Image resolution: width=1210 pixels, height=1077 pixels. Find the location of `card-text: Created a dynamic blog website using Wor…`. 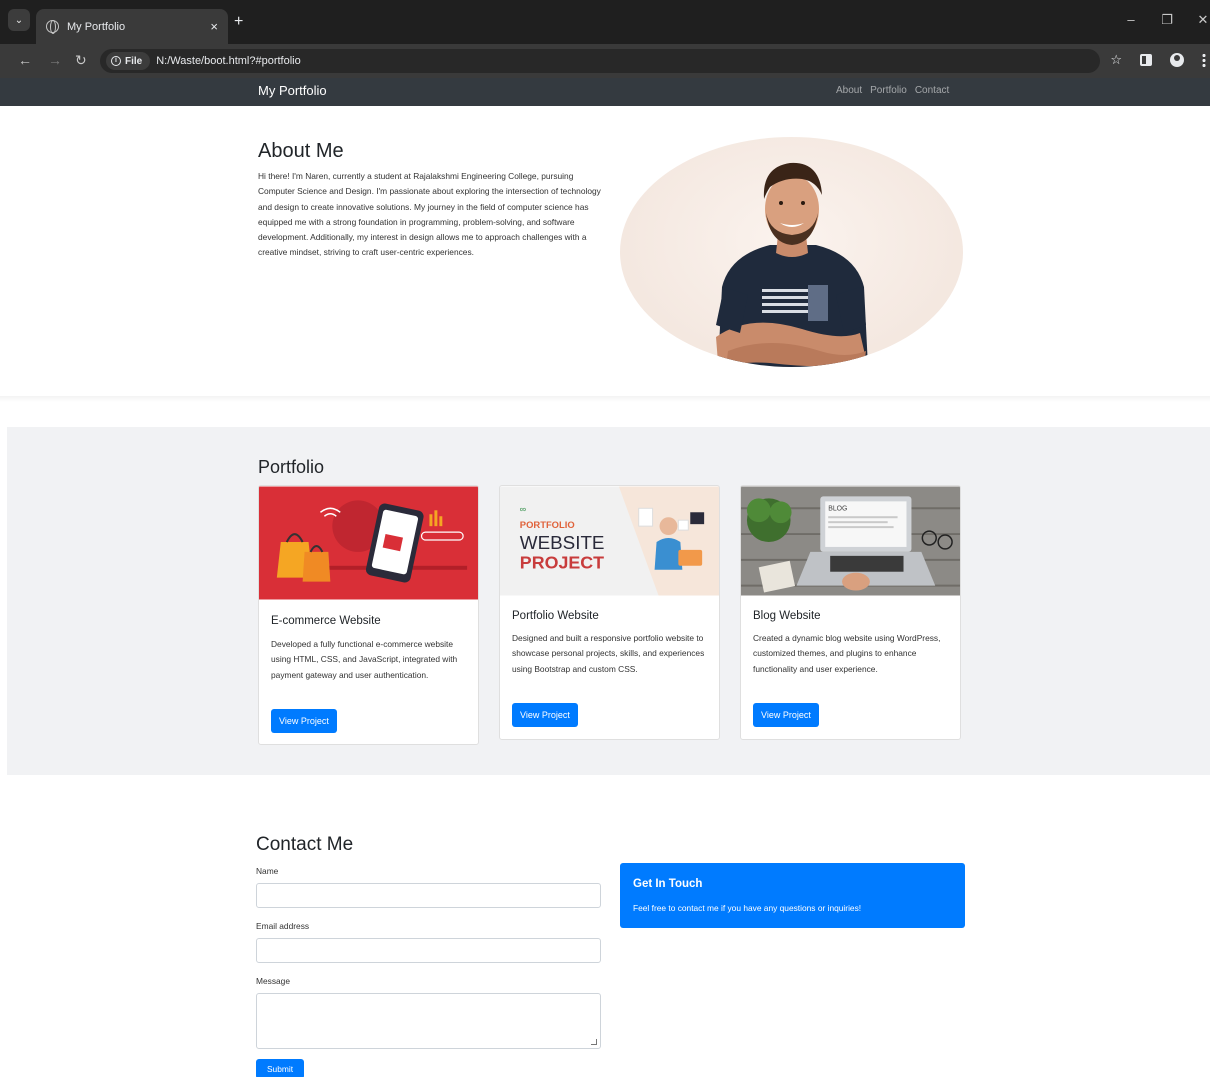

card-text: Created a dynamic blog website using Wor… is located at coordinates (847, 653).